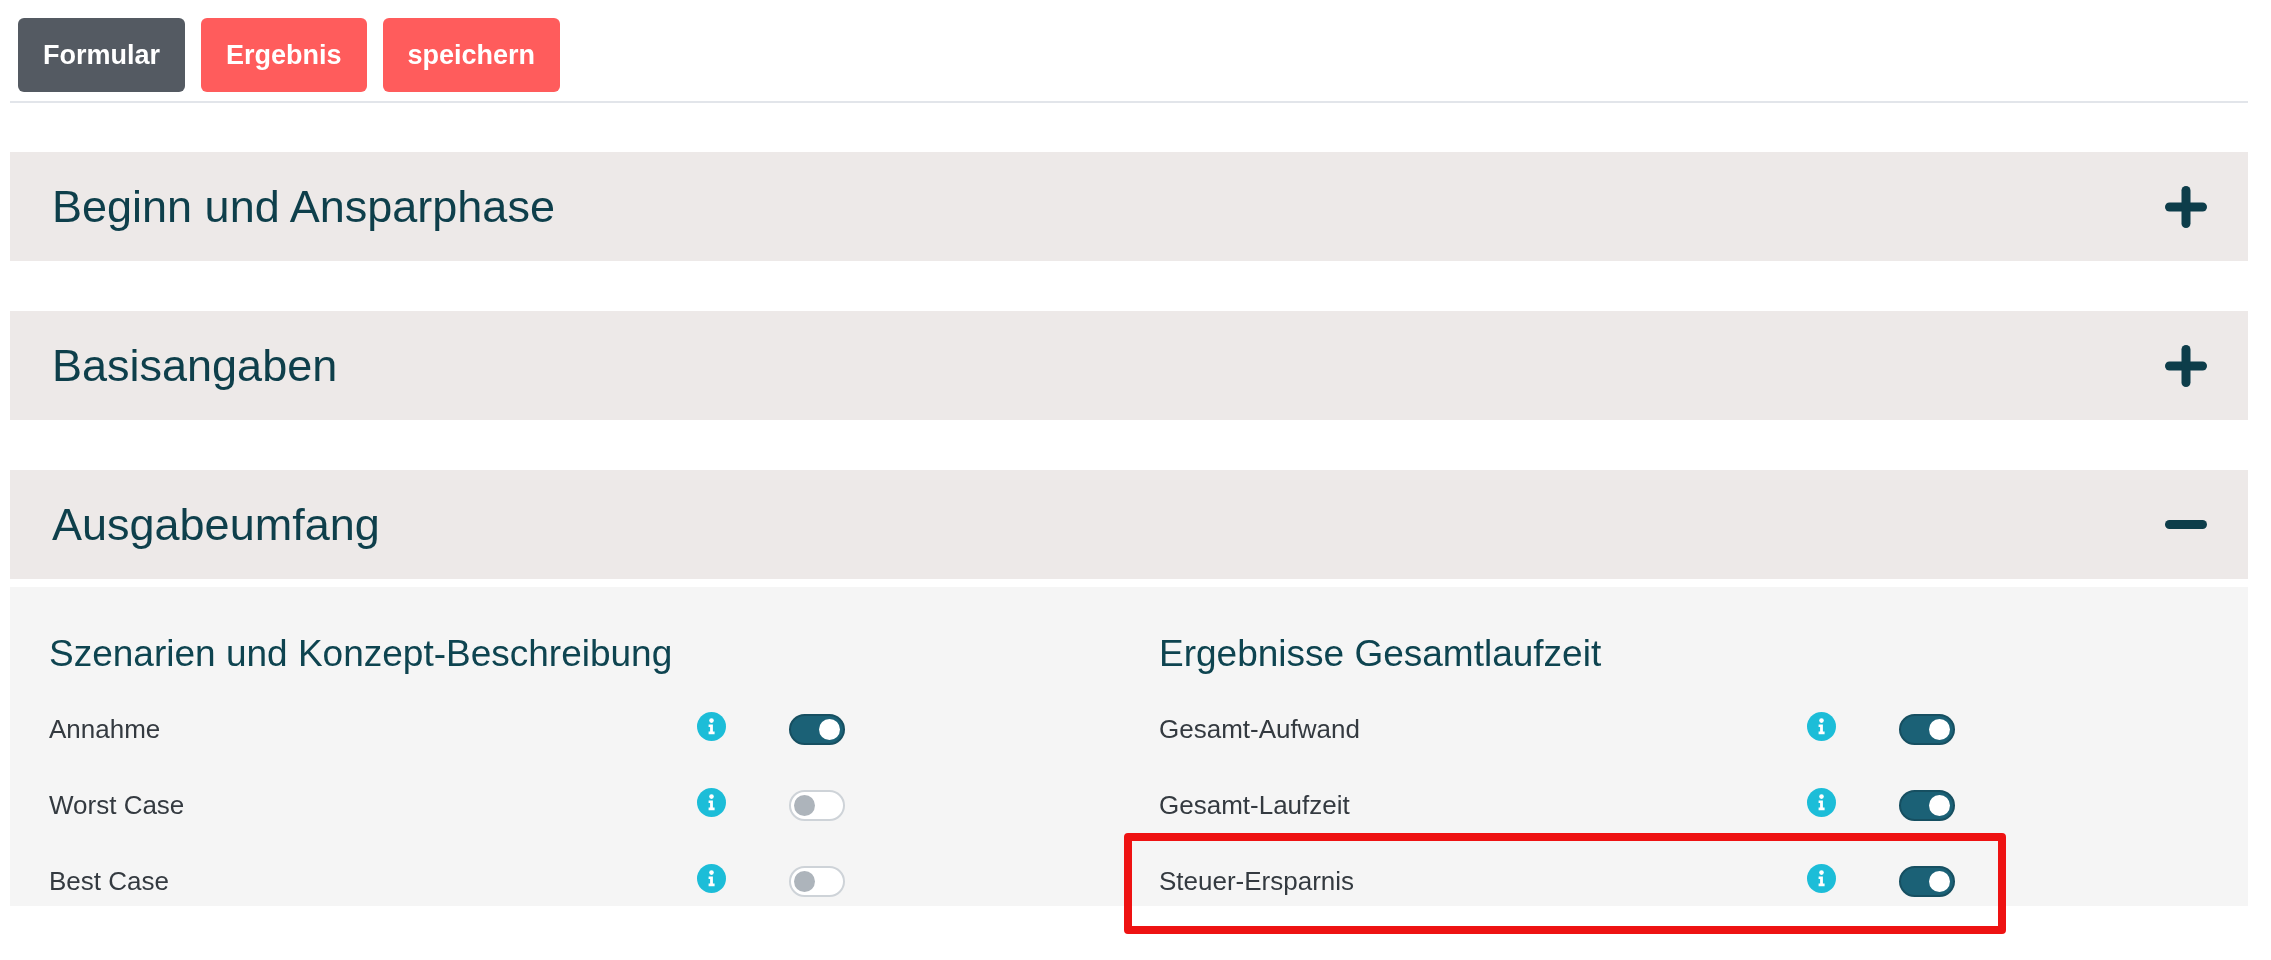 The height and width of the screenshot is (960, 2271). I want to click on accordion-header: Ausgabeumfang, so click(1129, 524).